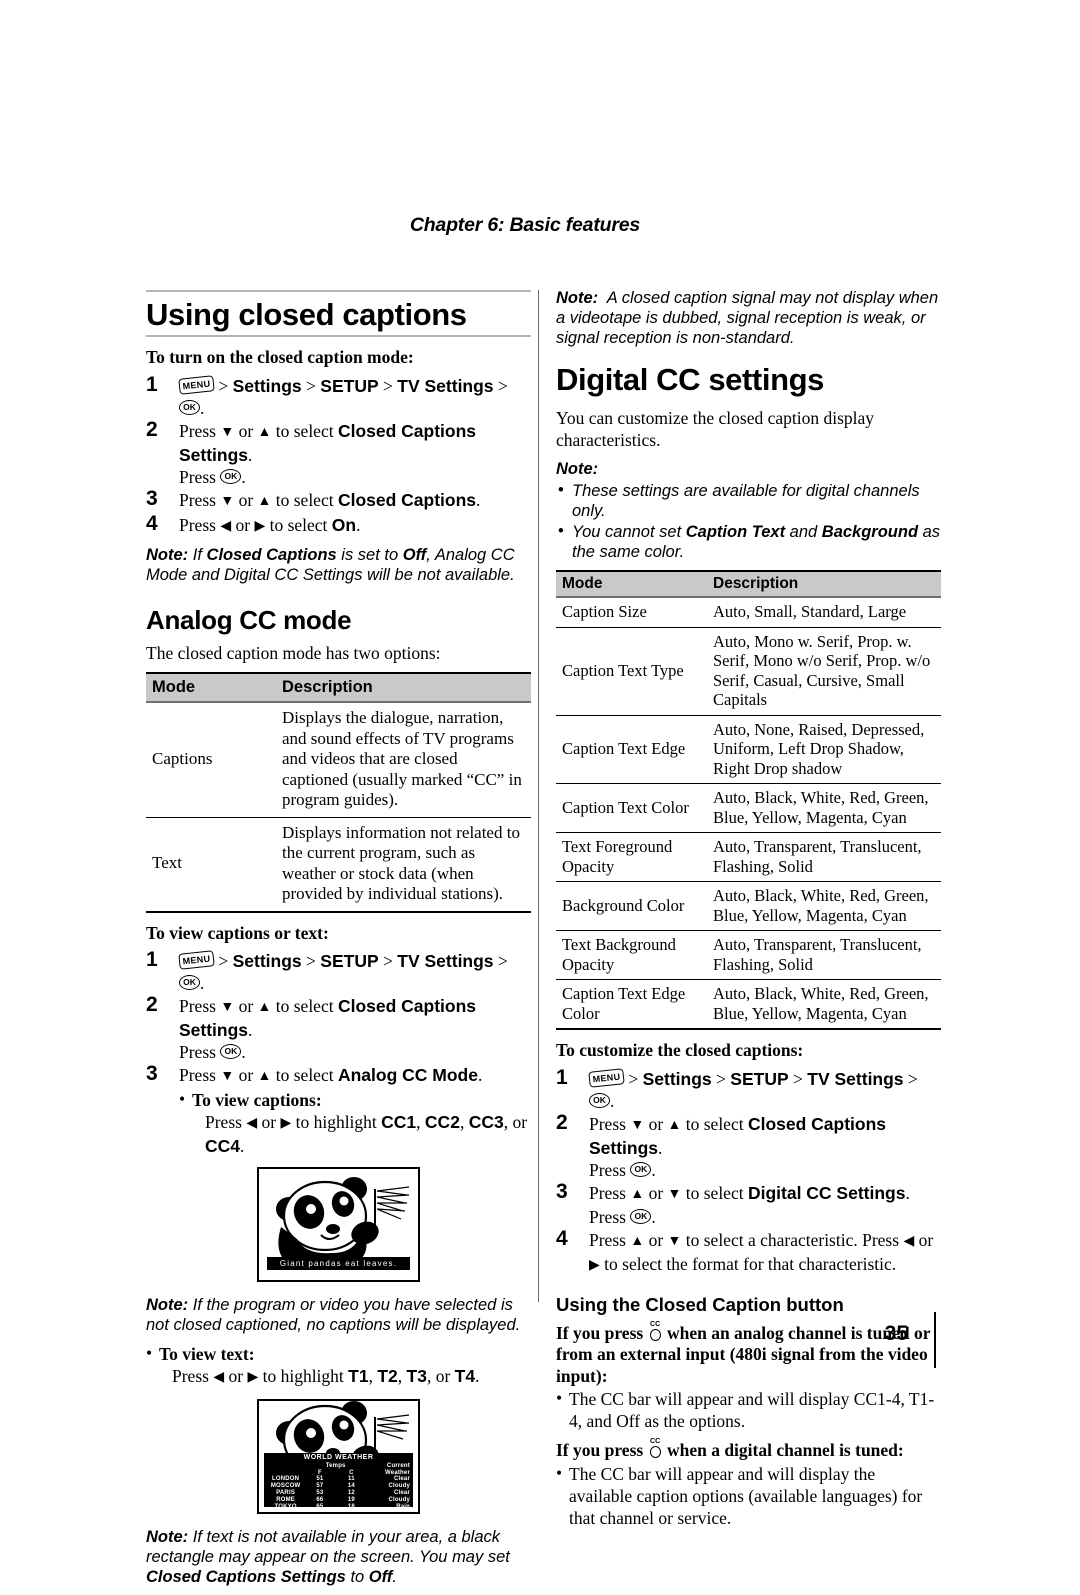 Image resolution: width=1080 pixels, height=1595 pixels. Describe the element at coordinates (152, 384) in the screenshot. I see `step-number: 1` at that location.